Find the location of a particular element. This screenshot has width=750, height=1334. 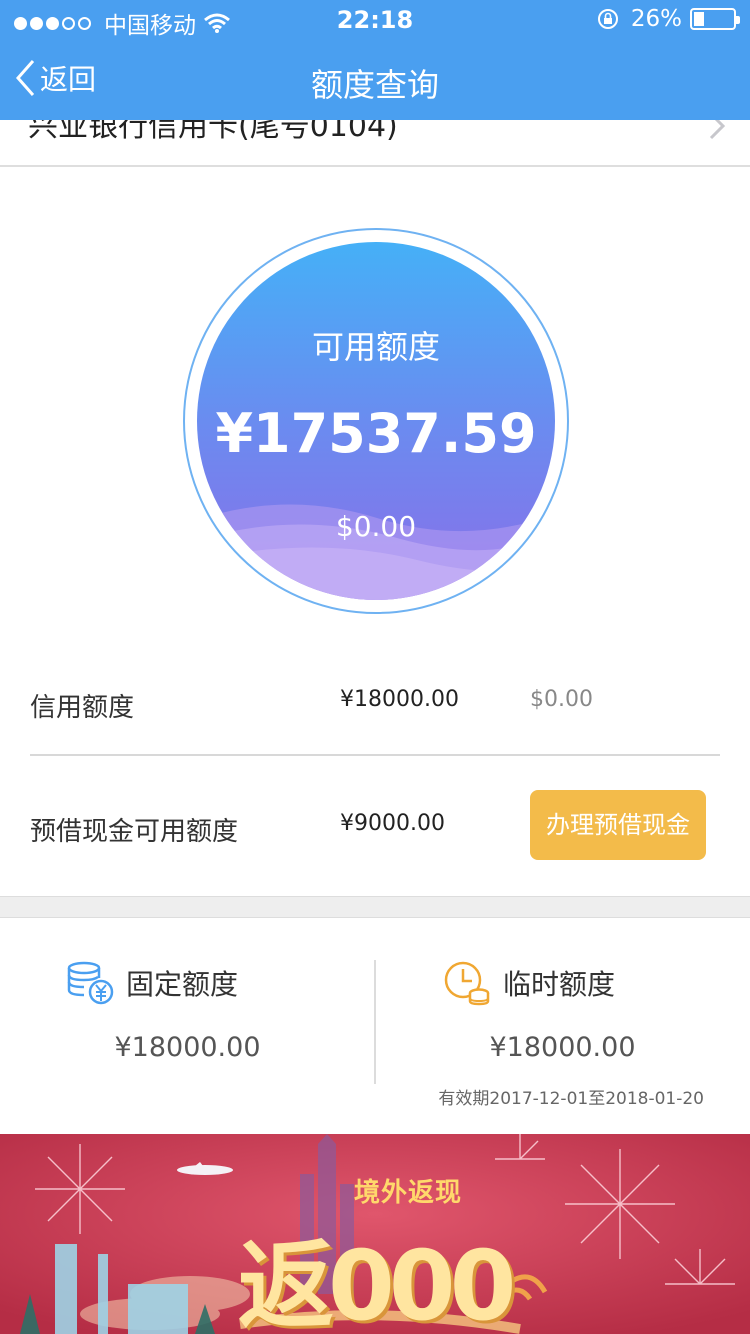

battery-fill is located at coordinates (699, 19).